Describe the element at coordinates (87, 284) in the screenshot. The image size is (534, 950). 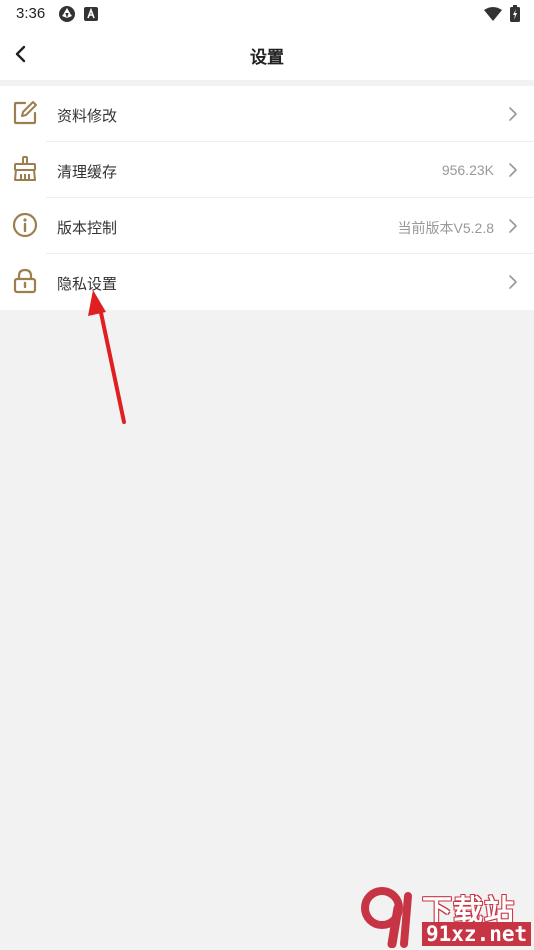
I see `row-label: 隐私设置` at that location.